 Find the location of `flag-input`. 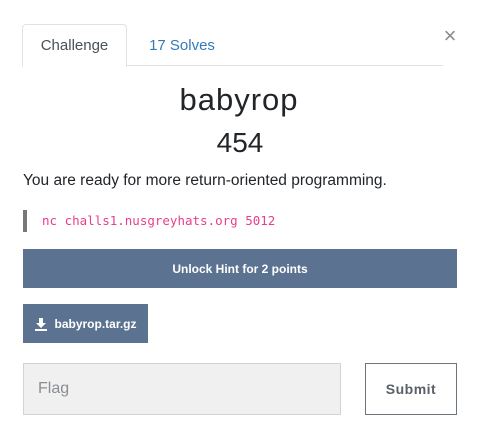

flag-input is located at coordinates (182, 389).